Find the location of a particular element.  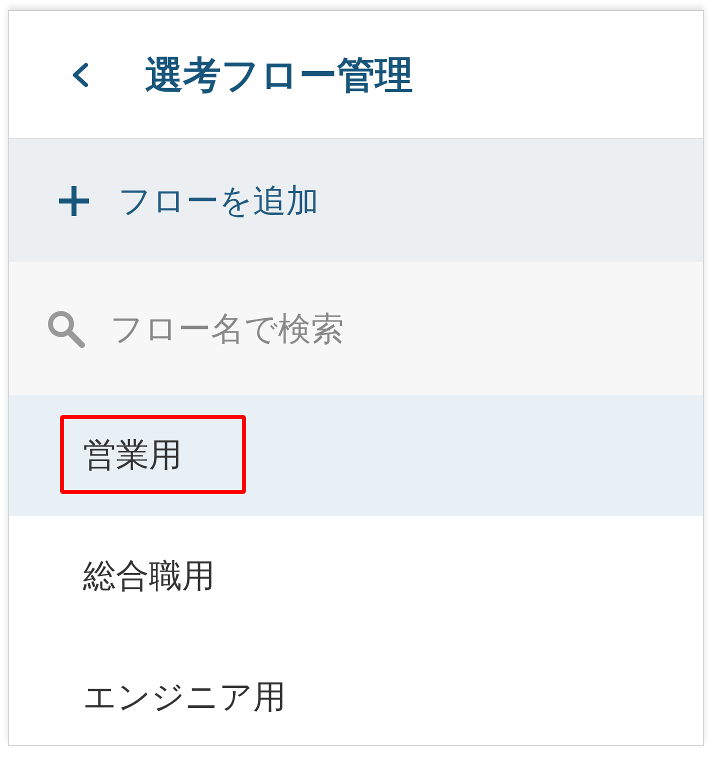

search-icon is located at coordinates (66, 329).